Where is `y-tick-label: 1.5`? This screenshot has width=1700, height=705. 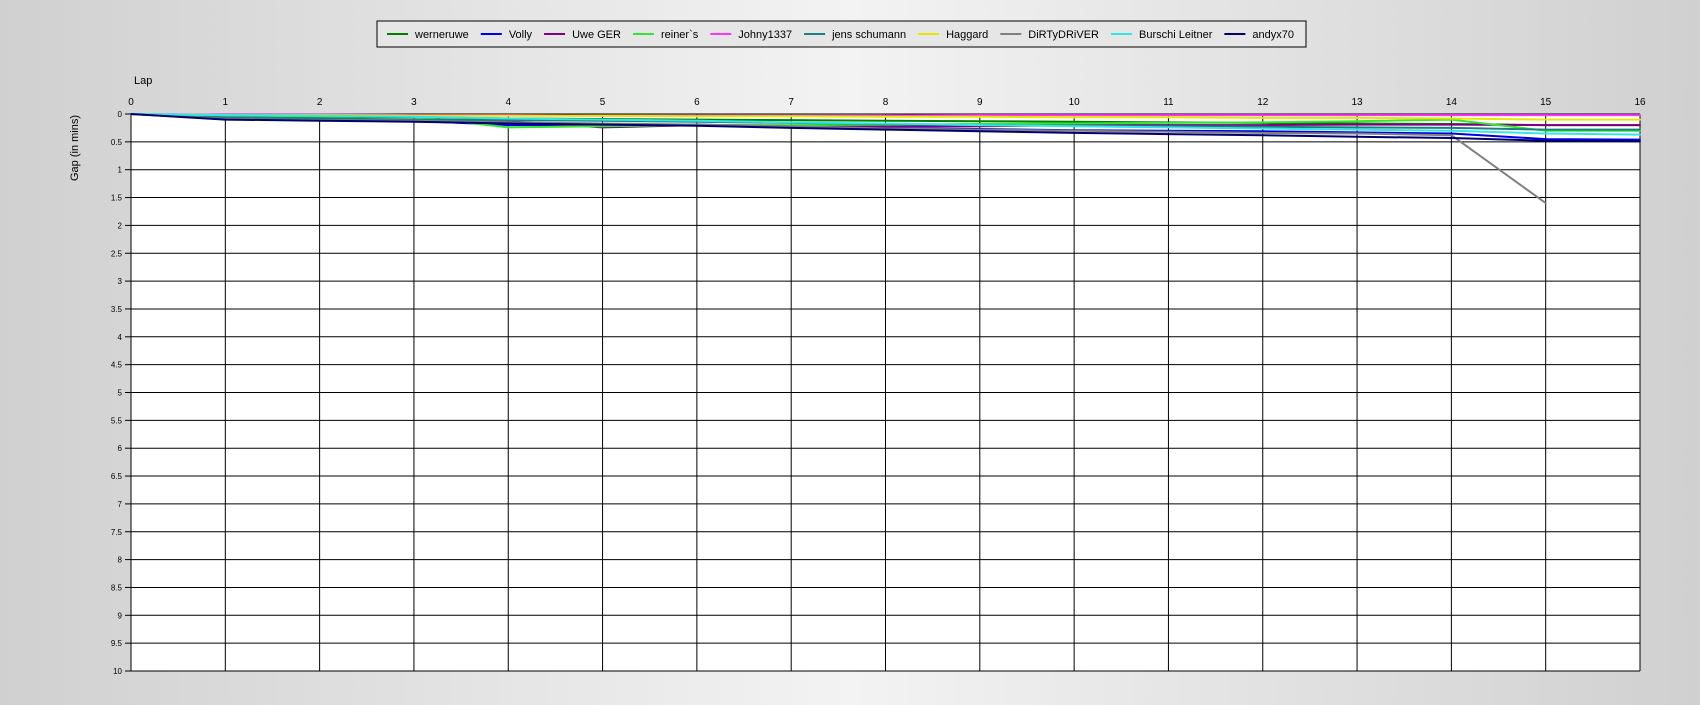
y-tick-label: 1.5 is located at coordinates (117, 198).